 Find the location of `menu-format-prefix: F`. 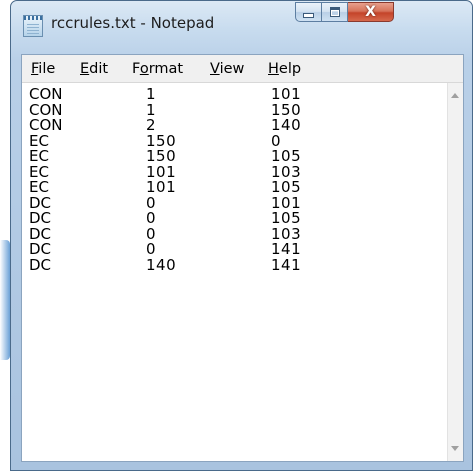

menu-format-prefix: F is located at coordinates (136, 69).